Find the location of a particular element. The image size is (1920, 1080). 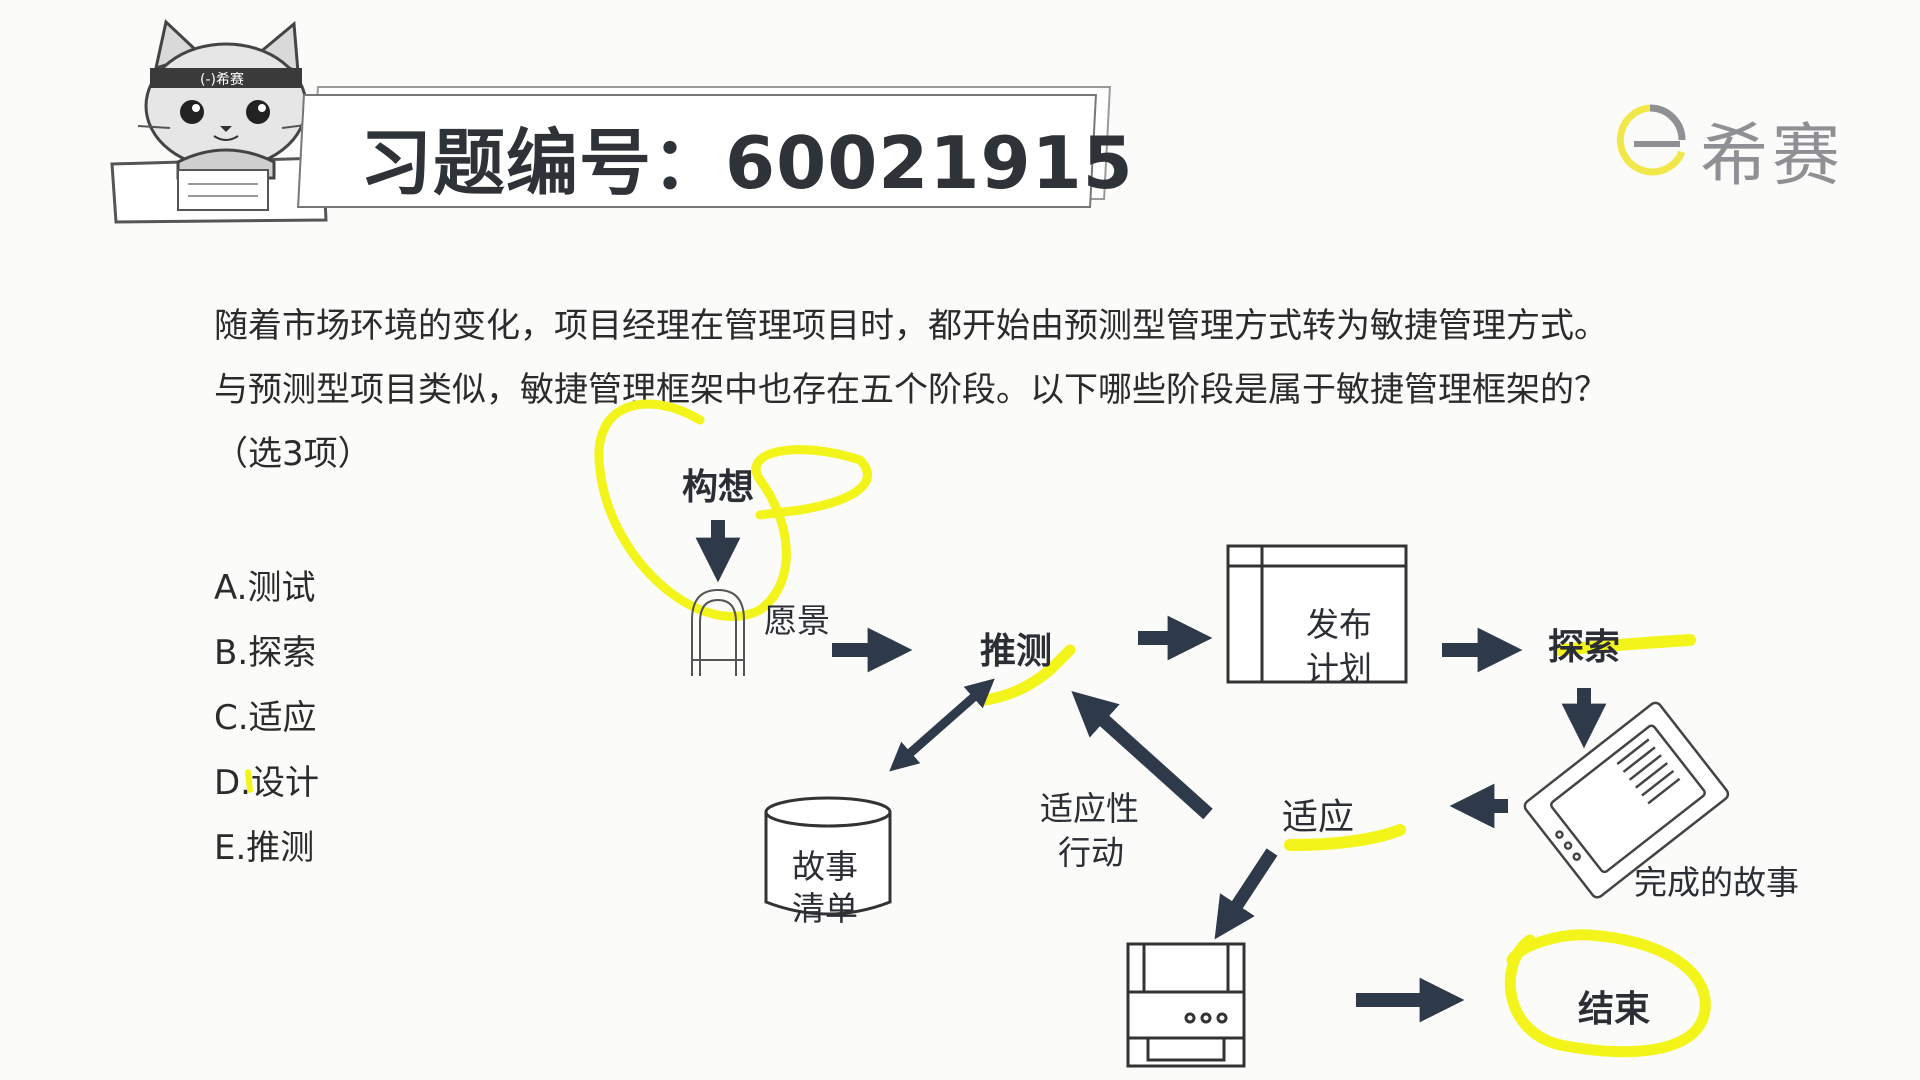

label-close: 结束 is located at coordinates (1614, 1009).